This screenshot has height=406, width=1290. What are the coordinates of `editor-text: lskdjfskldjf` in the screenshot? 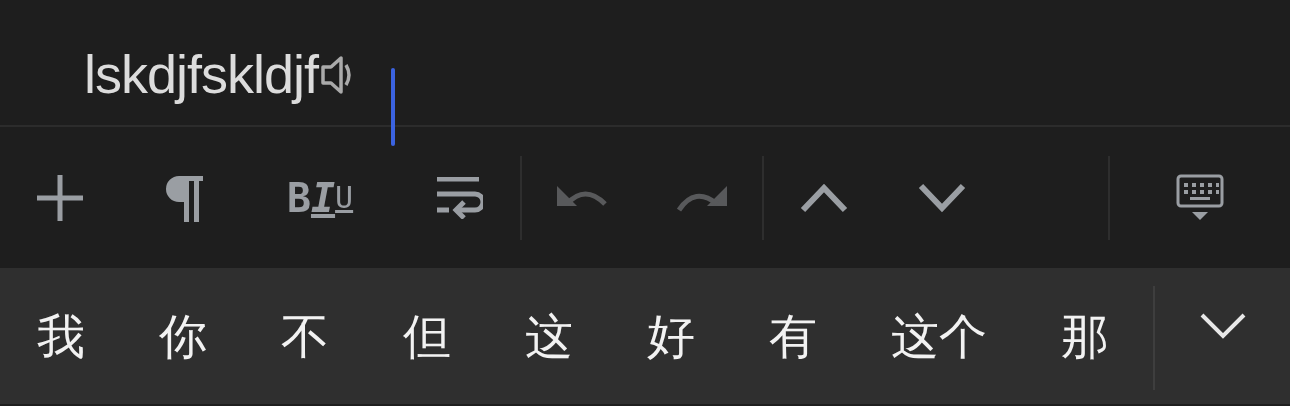 It's located at (201, 76).